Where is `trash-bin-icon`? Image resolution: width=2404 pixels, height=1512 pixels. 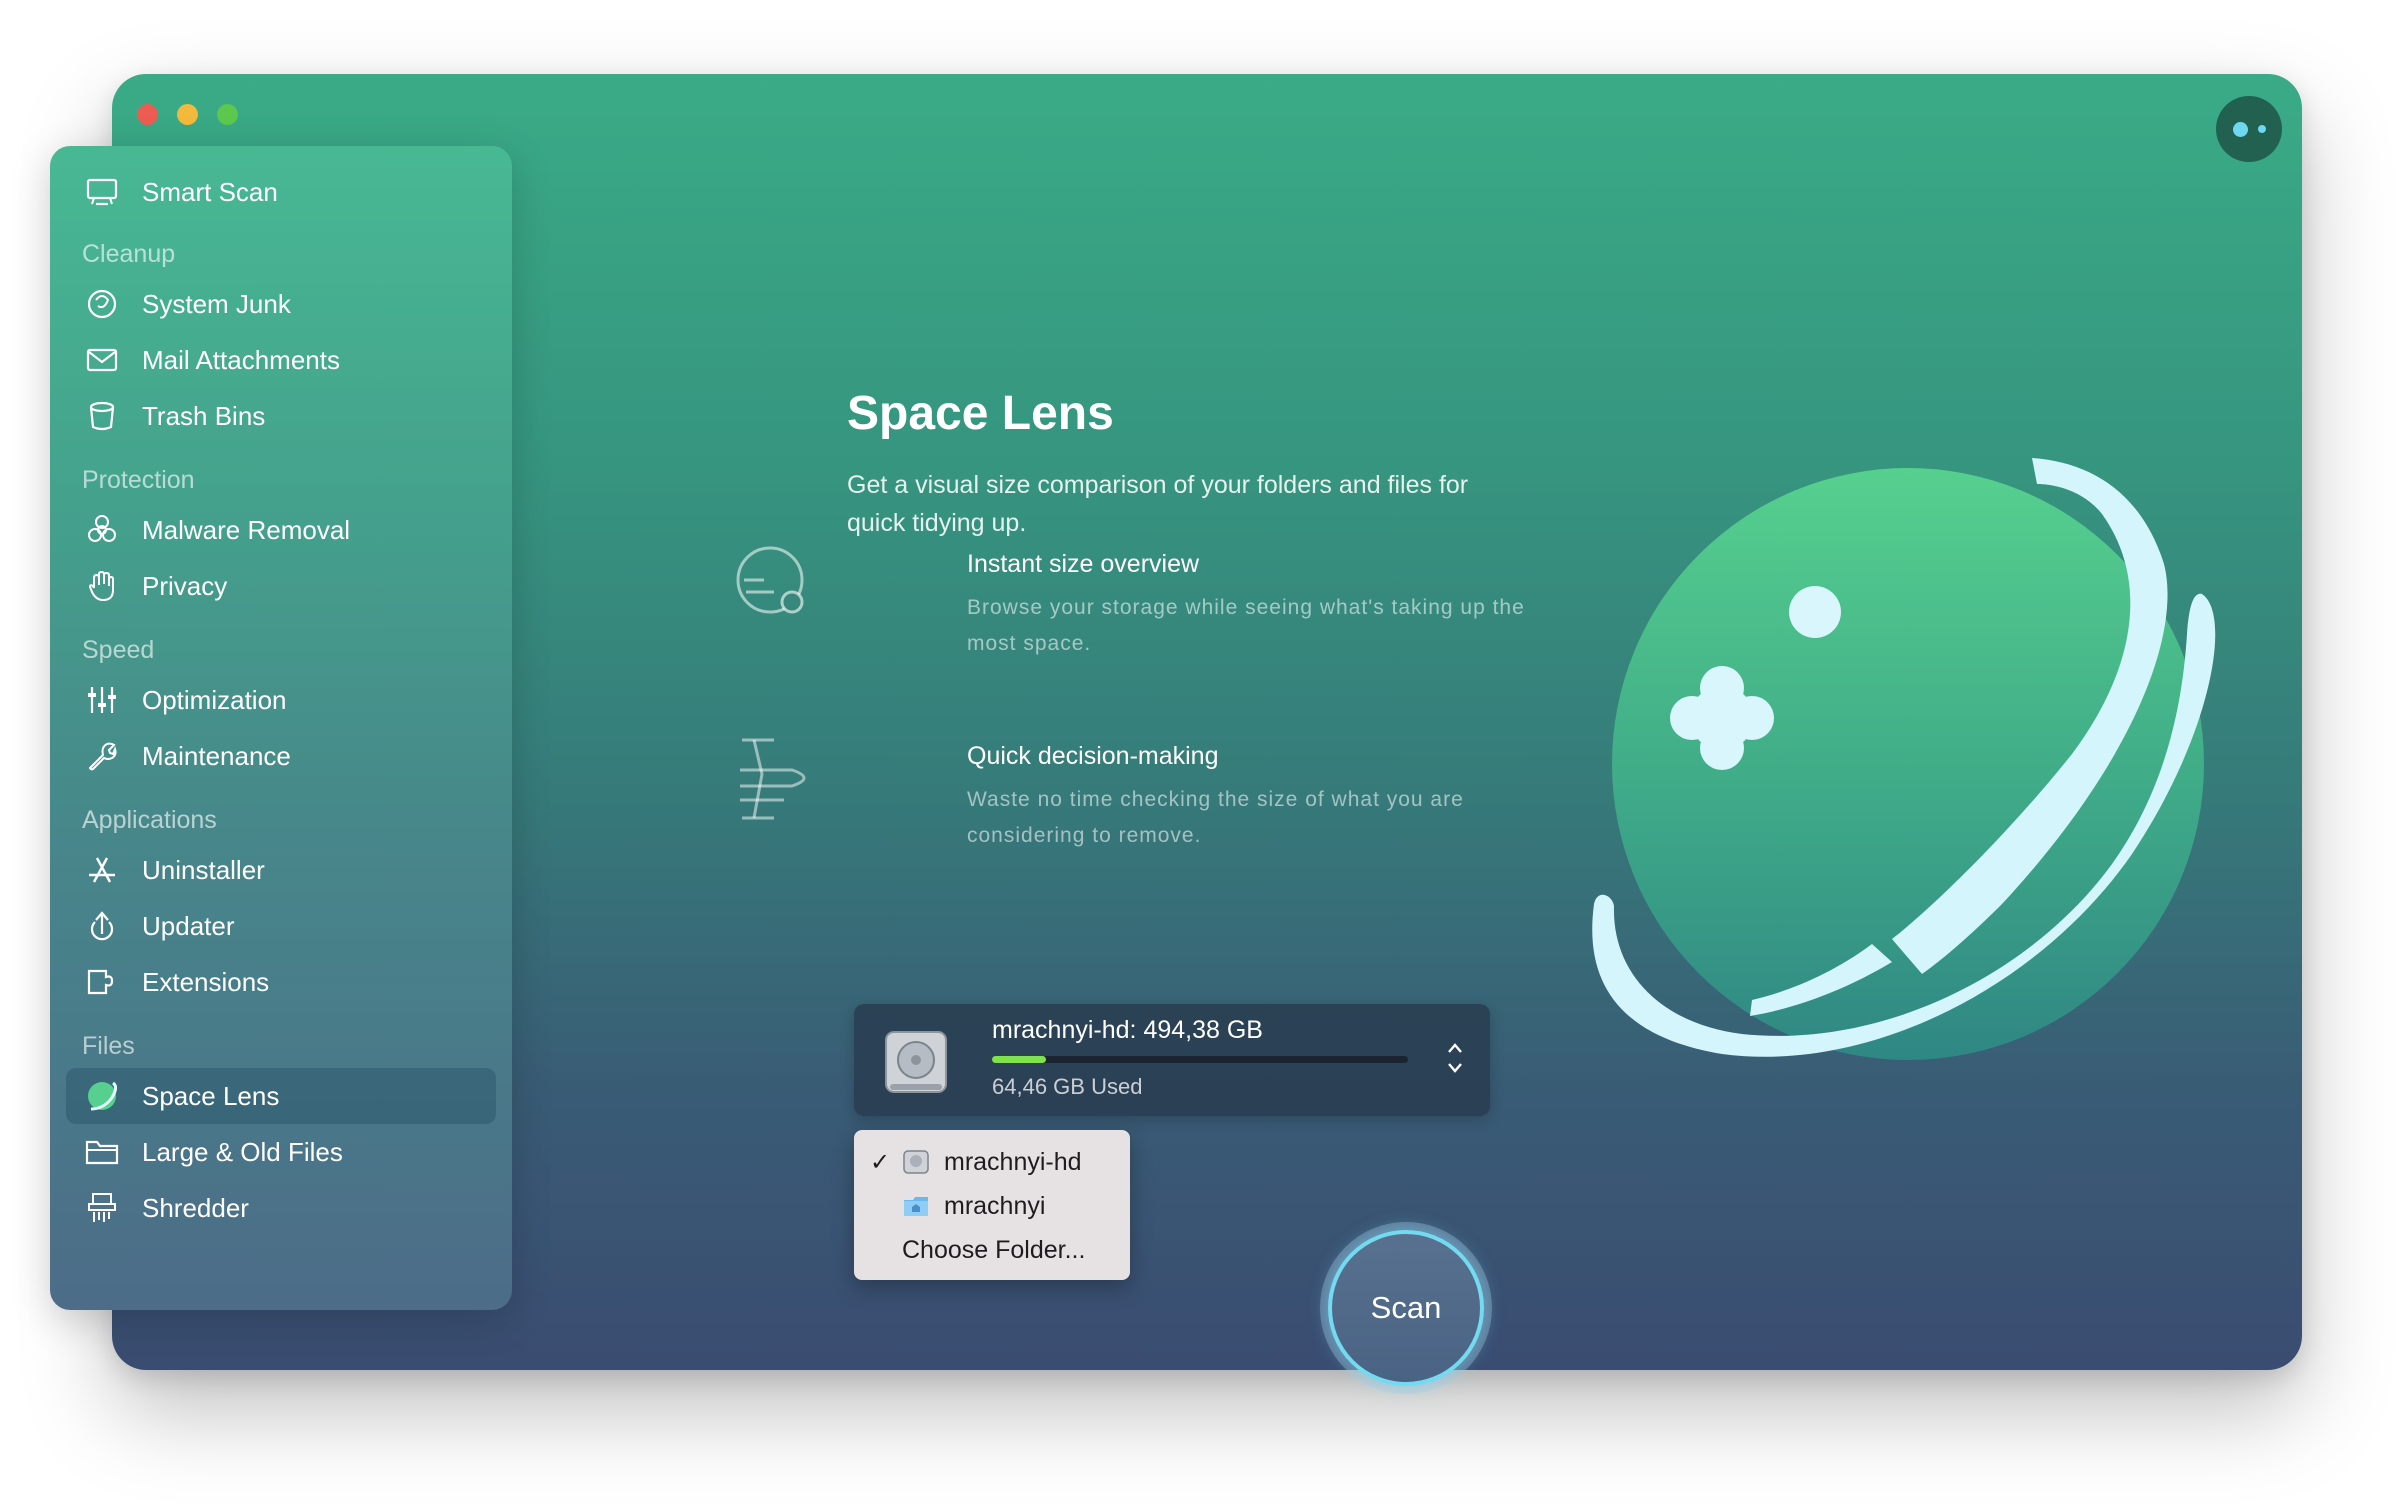 trash-bin-icon is located at coordinates (102, 416).